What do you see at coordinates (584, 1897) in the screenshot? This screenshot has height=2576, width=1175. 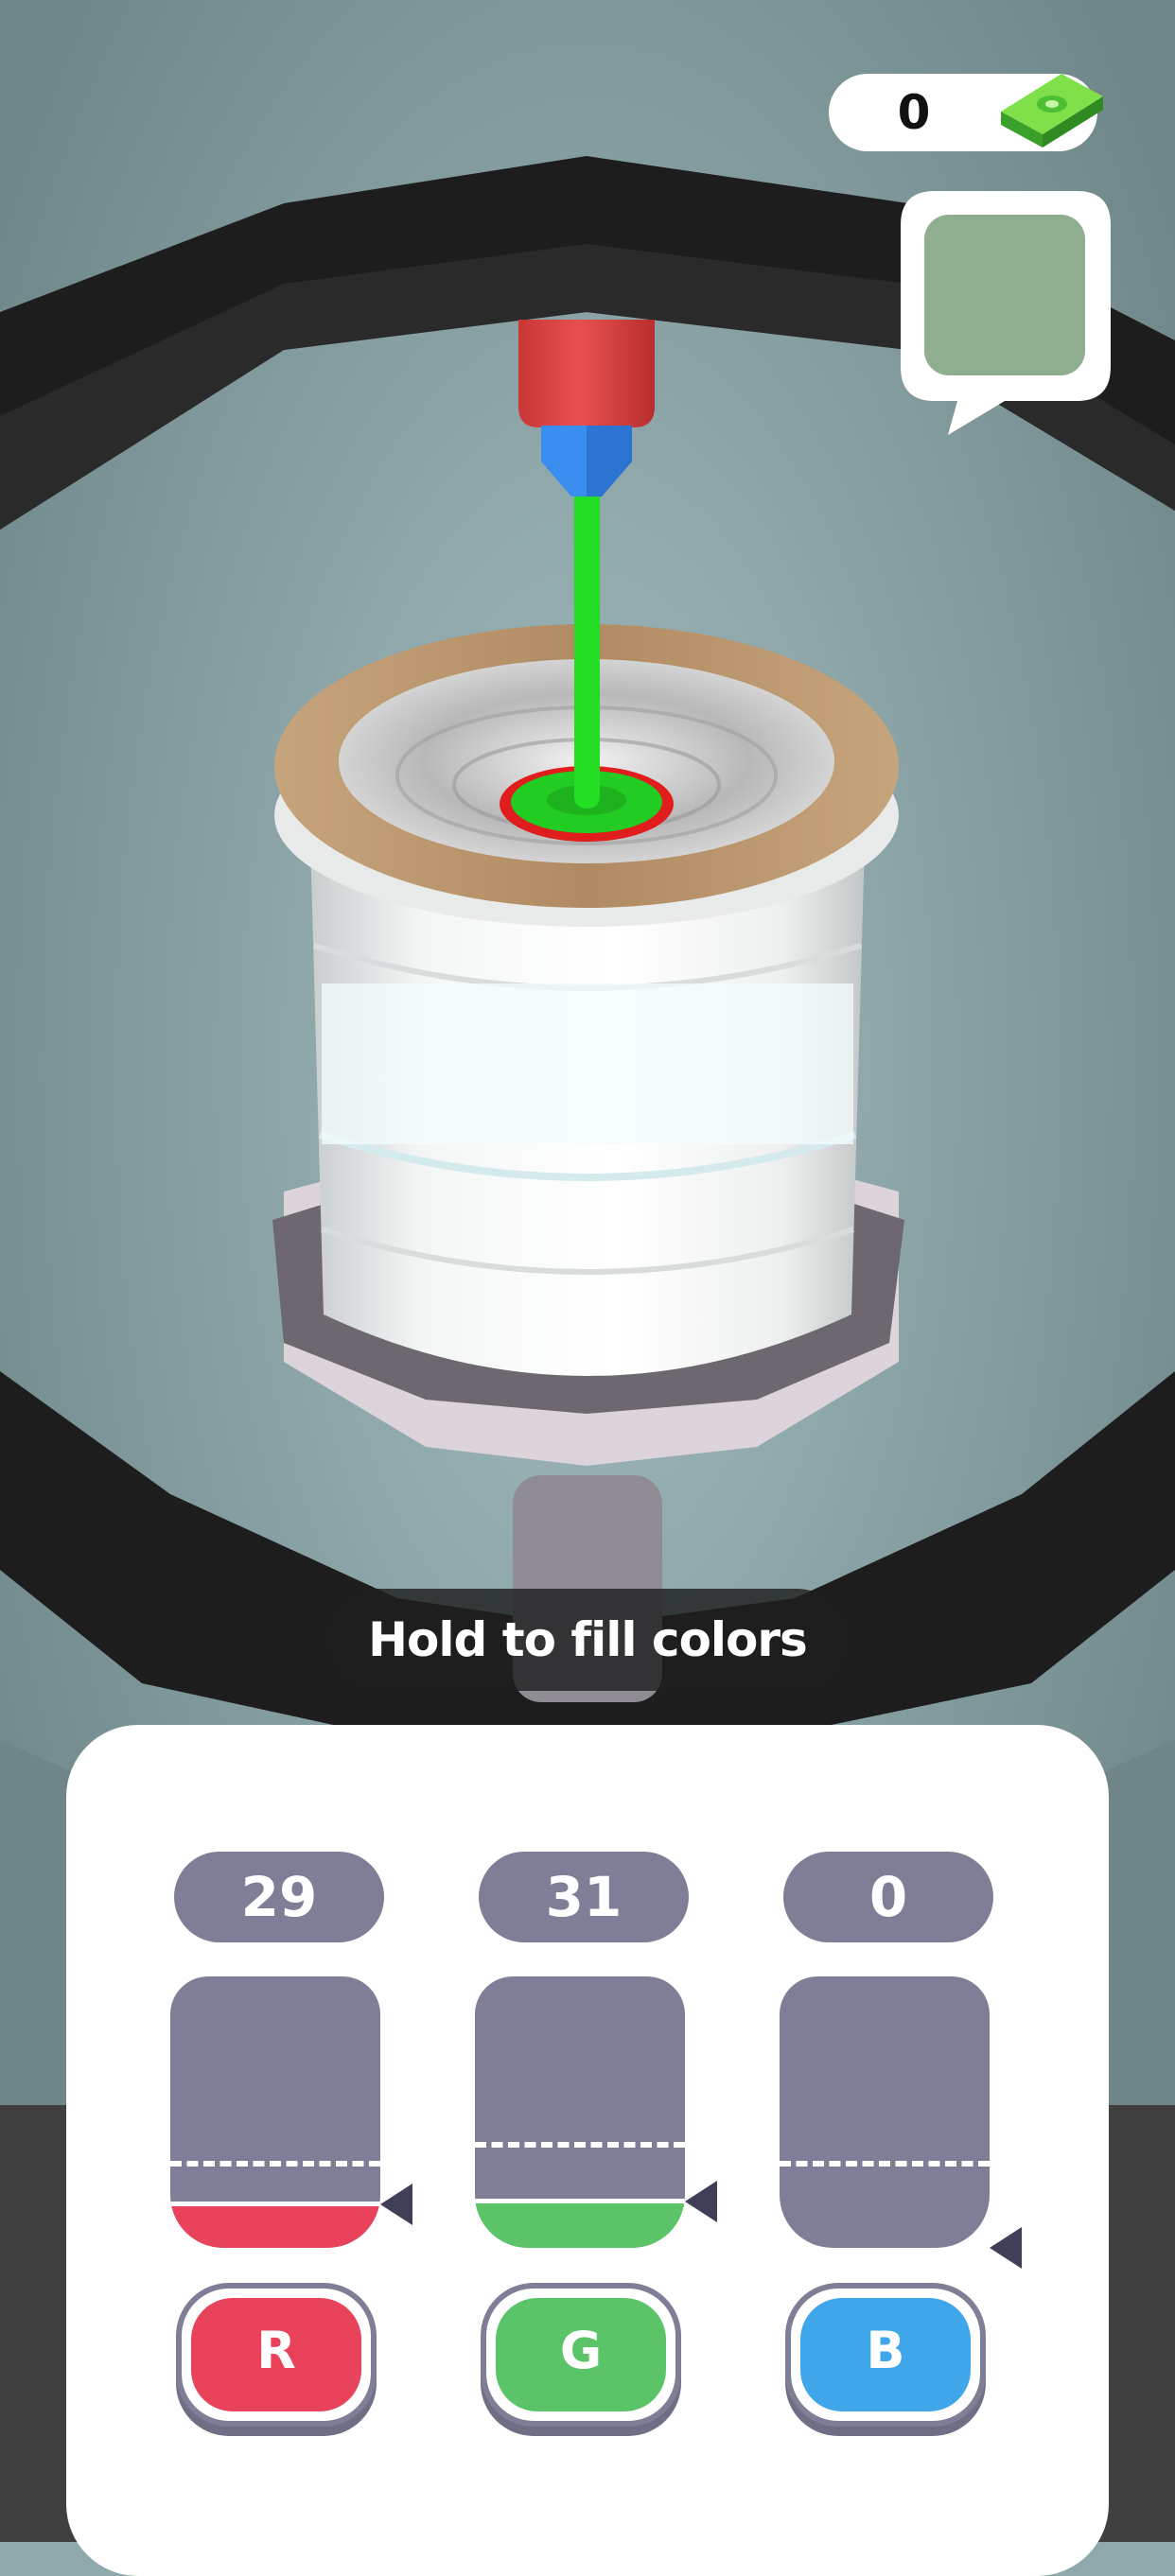 I see `channel-count-g: 31` at bounding box center [584, 1897].